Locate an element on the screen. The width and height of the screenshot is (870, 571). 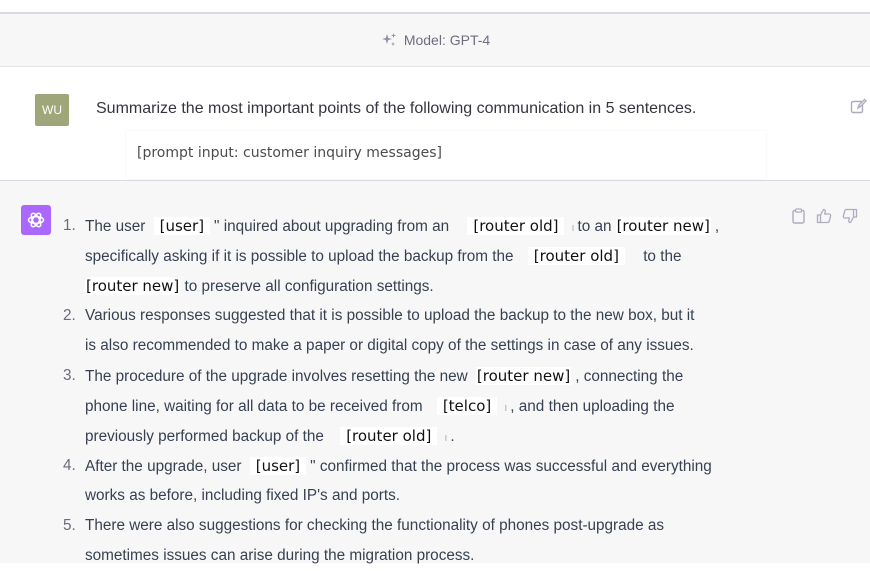
sparkle-icon is located at coordinates (389, 40).